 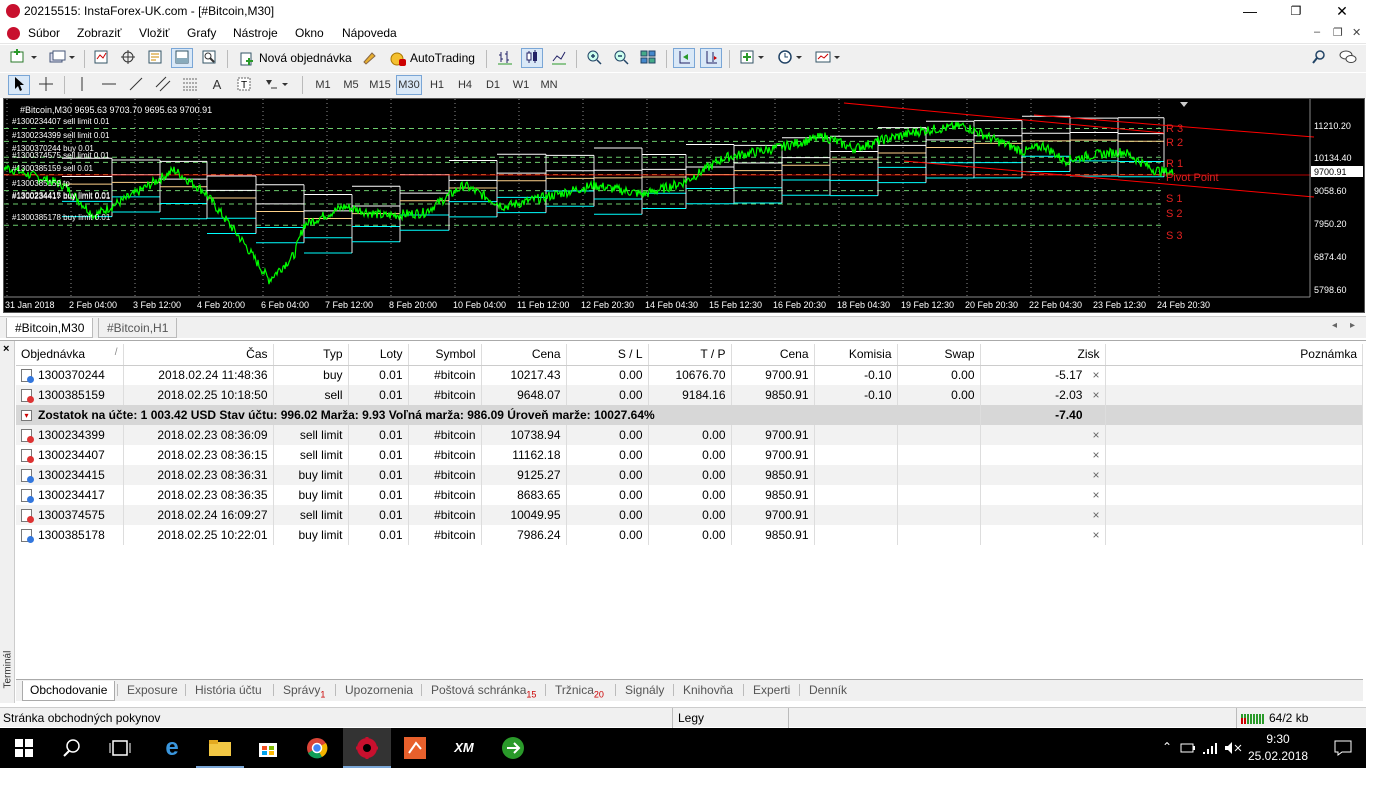 What do you see at coordinates (323, 85) in the screenshot?
I see `period-m1: M1` at bounding box center [323, 85].